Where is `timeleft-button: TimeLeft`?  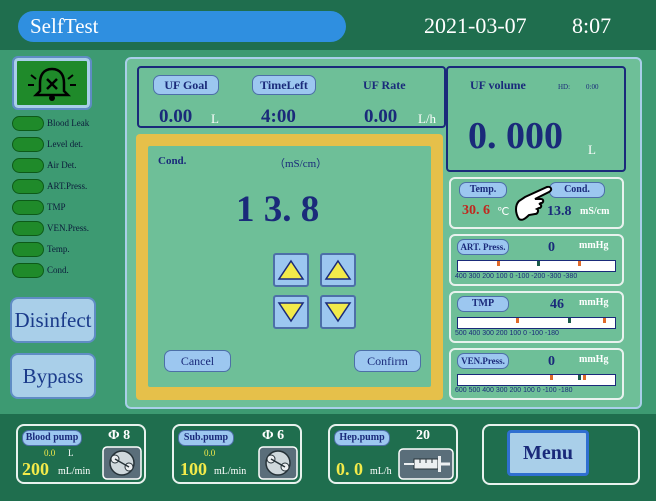 timeleft-button: TimeLeft is located at coordinates (284, 85).